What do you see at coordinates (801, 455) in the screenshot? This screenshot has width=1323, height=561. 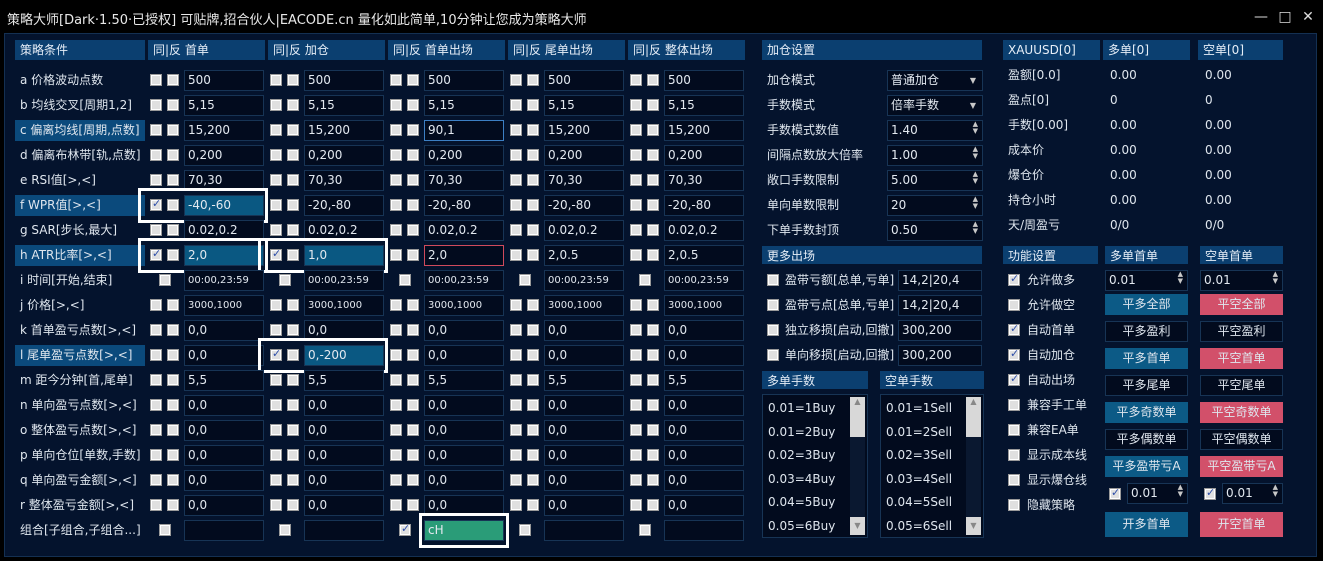 I see `list-item: 0.02=3Buy` at bounding box center [801, 455].